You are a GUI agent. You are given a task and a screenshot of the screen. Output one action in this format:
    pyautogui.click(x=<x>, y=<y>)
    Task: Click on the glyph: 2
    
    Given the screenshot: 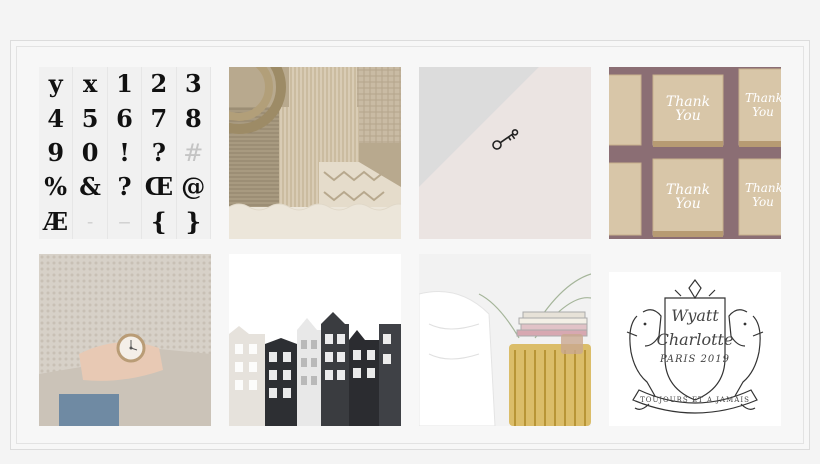 What is the action you would take?
    pyautogui.click(x=159, y=84)
    